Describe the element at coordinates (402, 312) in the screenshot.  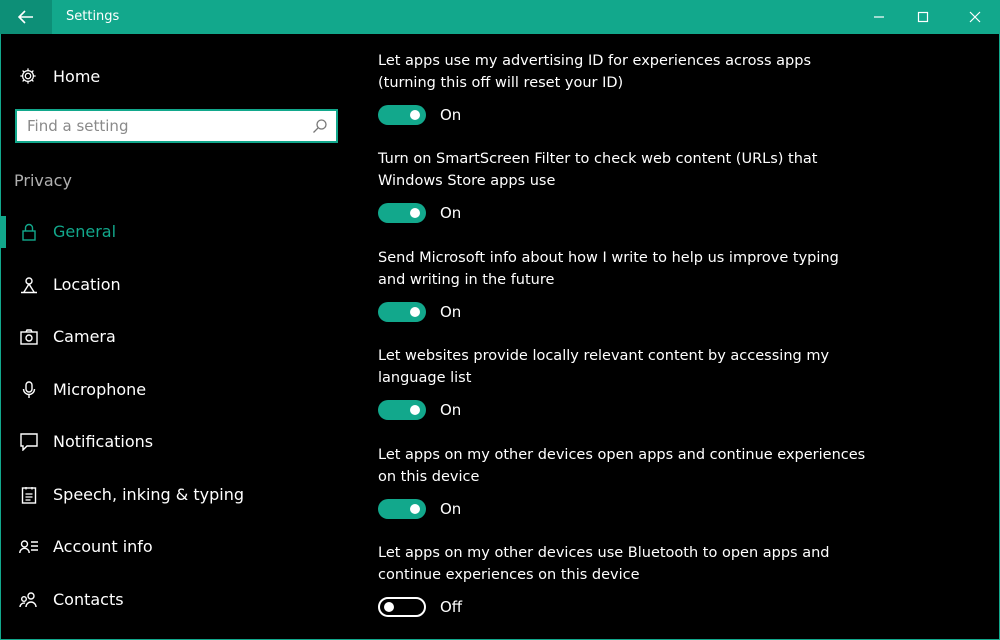
I see `typing-info-toggle` at that location.